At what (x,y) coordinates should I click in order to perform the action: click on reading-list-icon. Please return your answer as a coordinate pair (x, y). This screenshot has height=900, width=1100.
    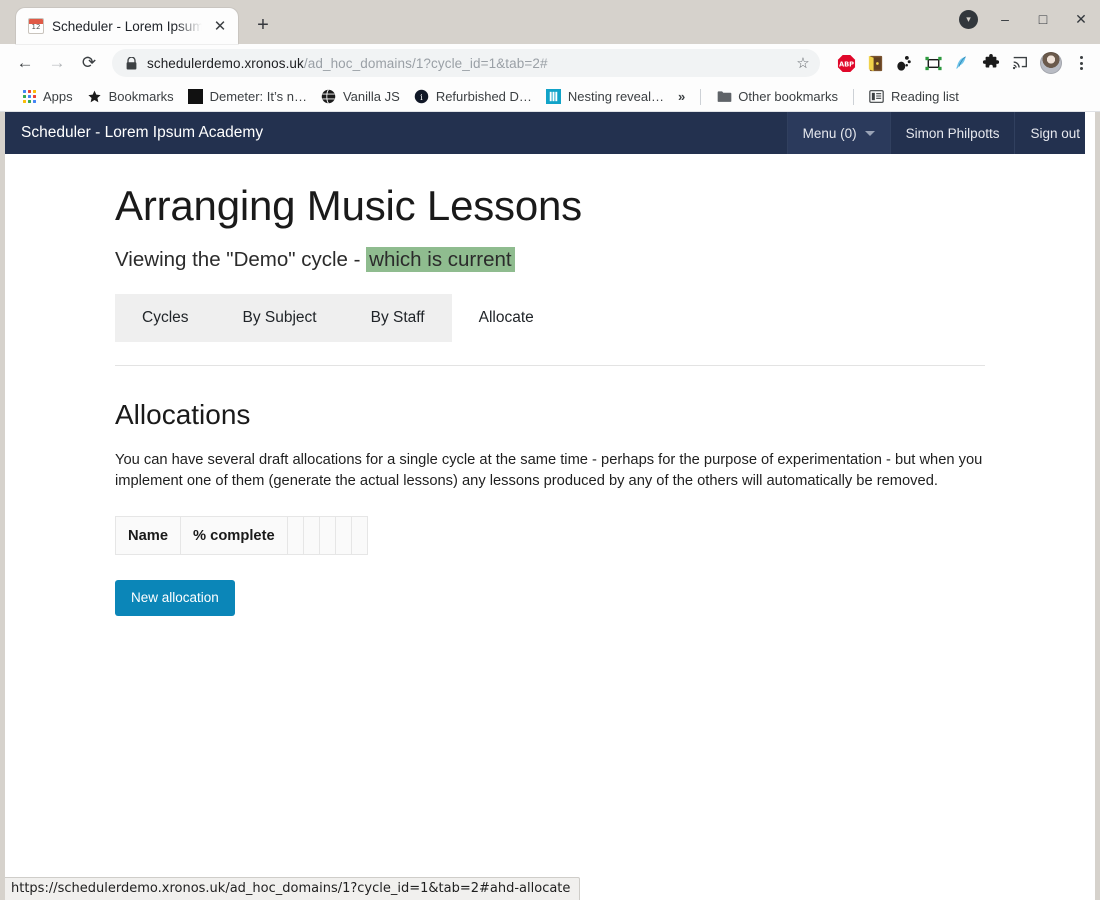
    Looking at the image, I should click on (877, 97).